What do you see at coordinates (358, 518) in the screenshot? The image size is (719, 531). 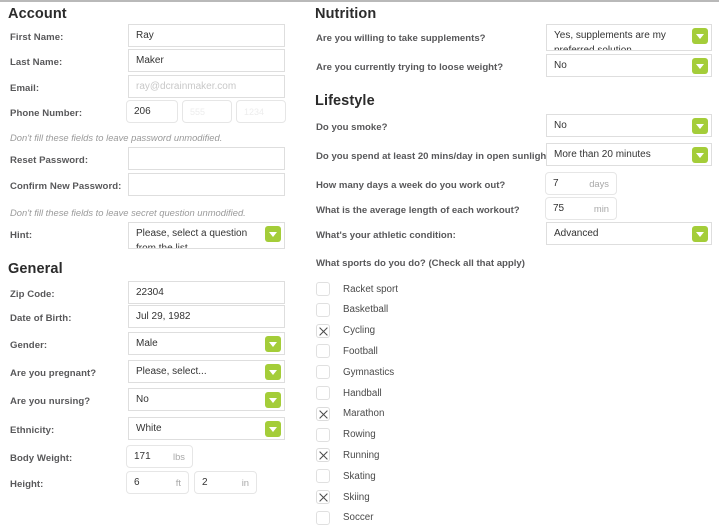 I see `sport-checkbox-label: Soccer` at bounding box center [358, 518].